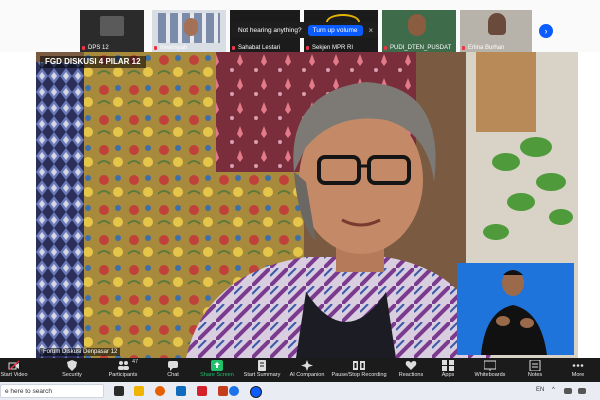 The image size is (600, 400). I want to click on participant-name: Sekjen MPR RI, so click(333, 48).